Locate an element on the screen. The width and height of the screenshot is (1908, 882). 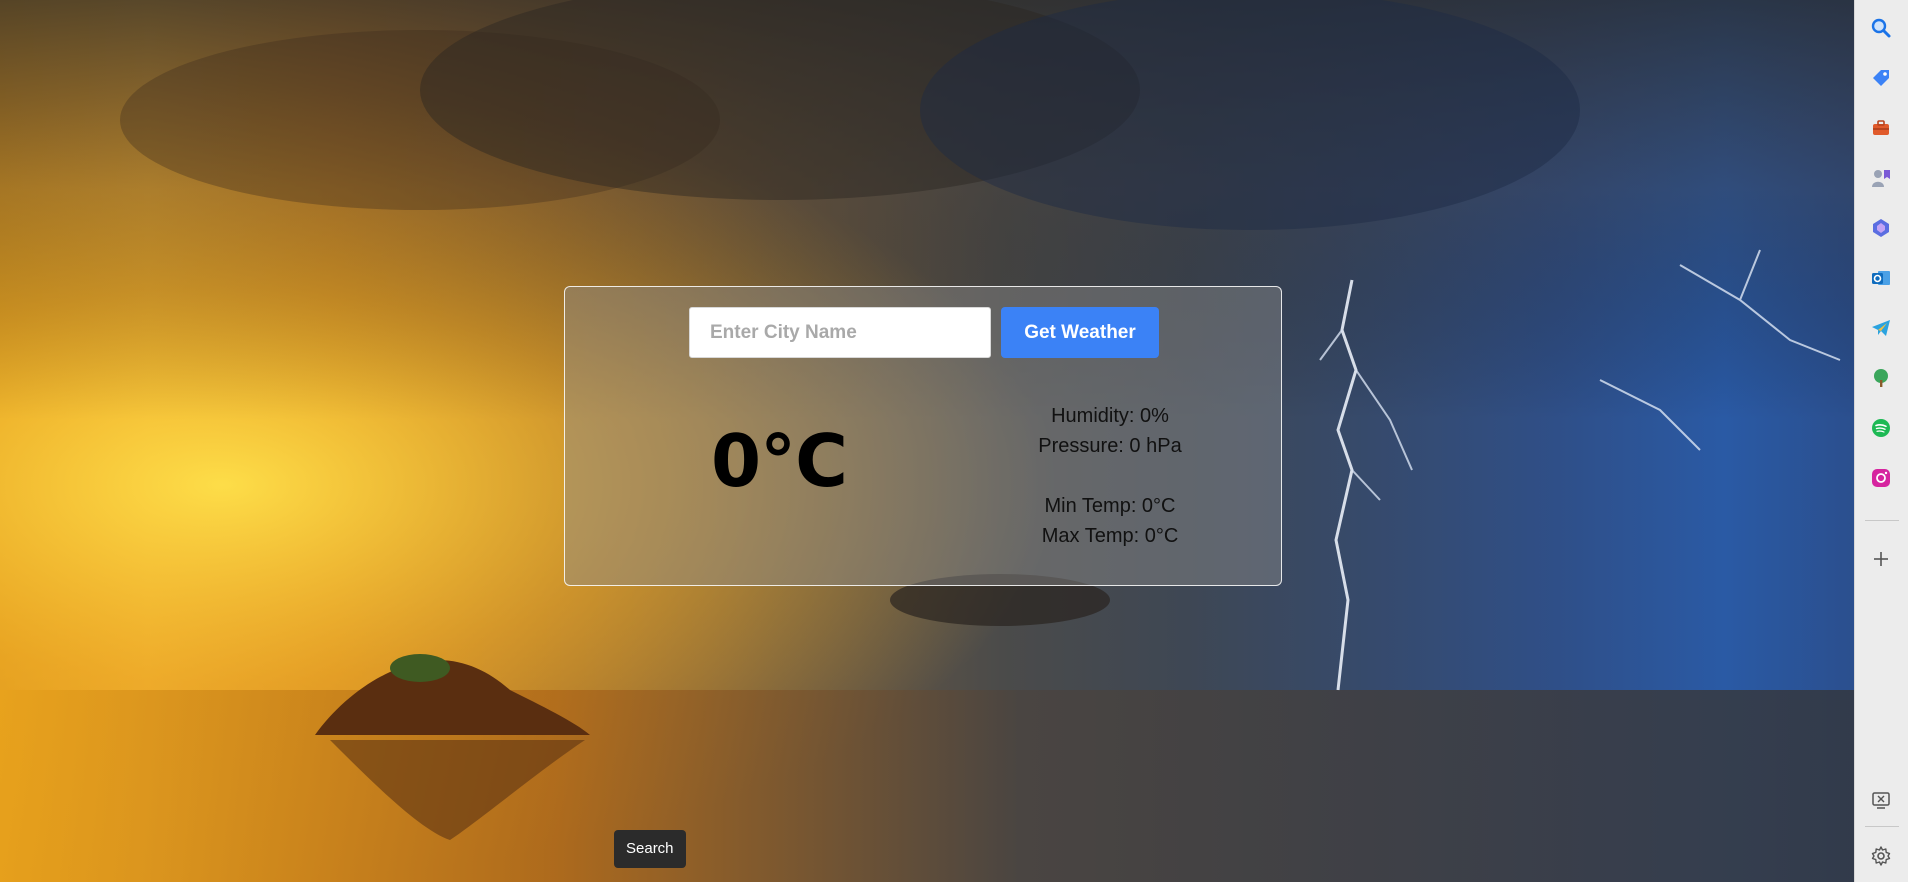
search-row: Get Weather is located at coordinates (924, 332).